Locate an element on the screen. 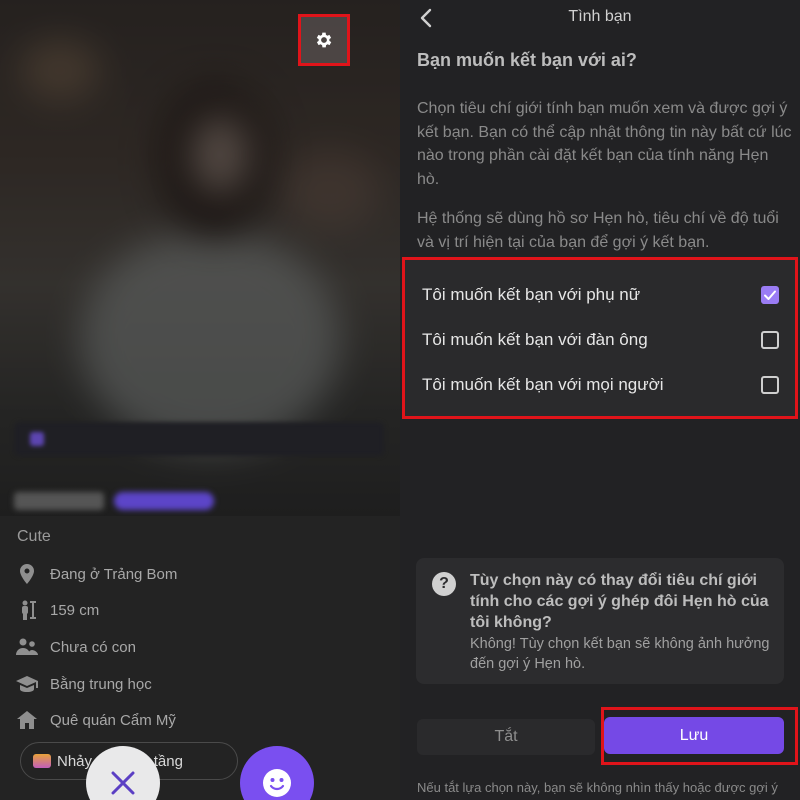  detail-location: Đang ở Trảng Bom is located at coordinates (96, 574).